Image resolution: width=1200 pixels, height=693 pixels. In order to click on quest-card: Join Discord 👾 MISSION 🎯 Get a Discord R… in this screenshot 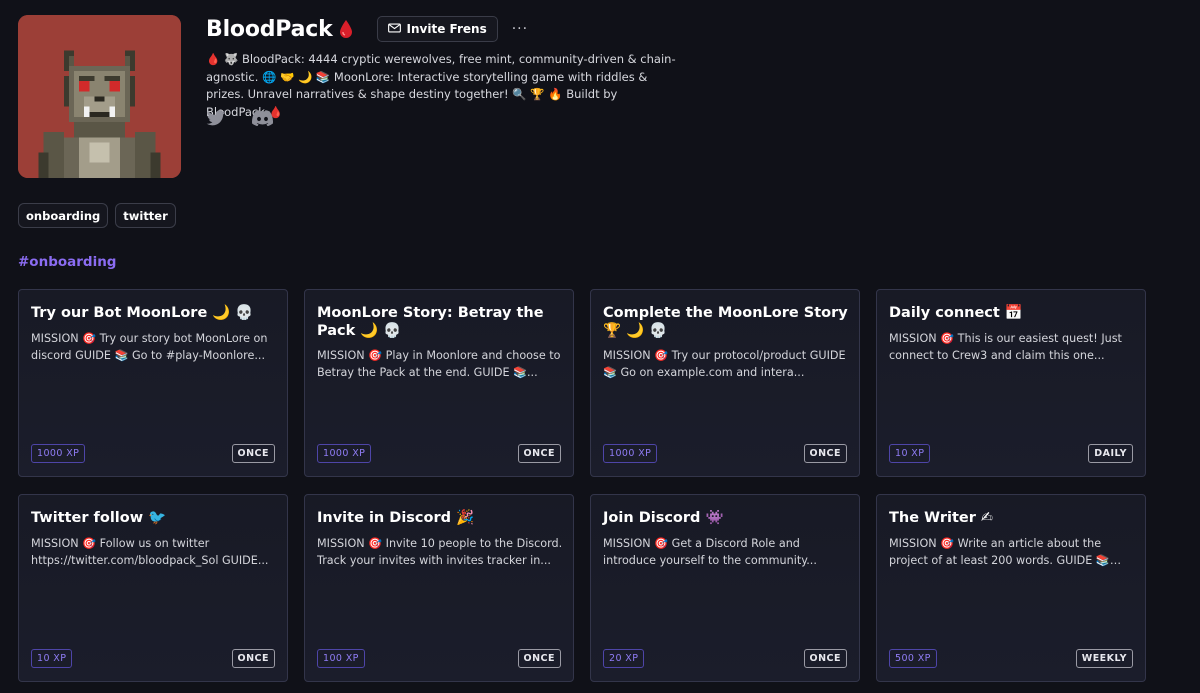, I will do `click(725, 588)`.